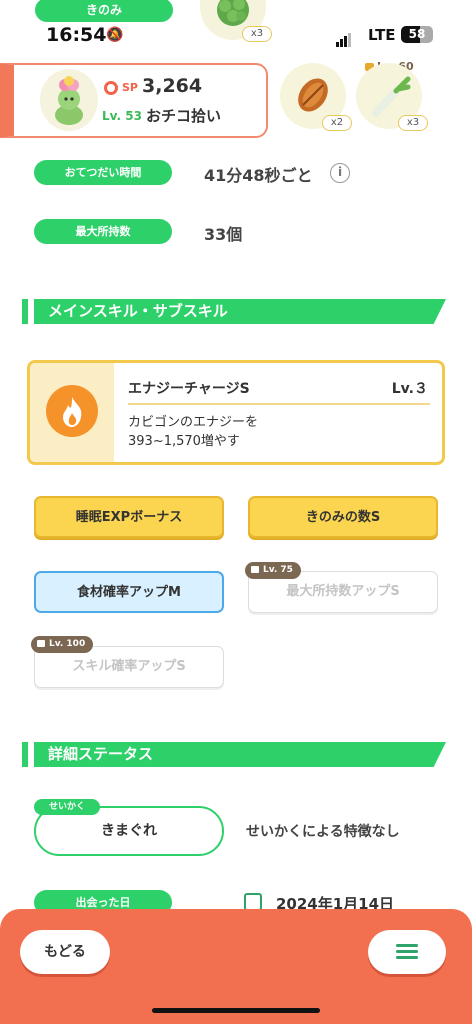 This screenshot has width=472, height=1024. Describe the element at coordinates (193, 422) in the screenshot. I see `main-skill-desc-line1: カビゴンのエナジーを` at that location.